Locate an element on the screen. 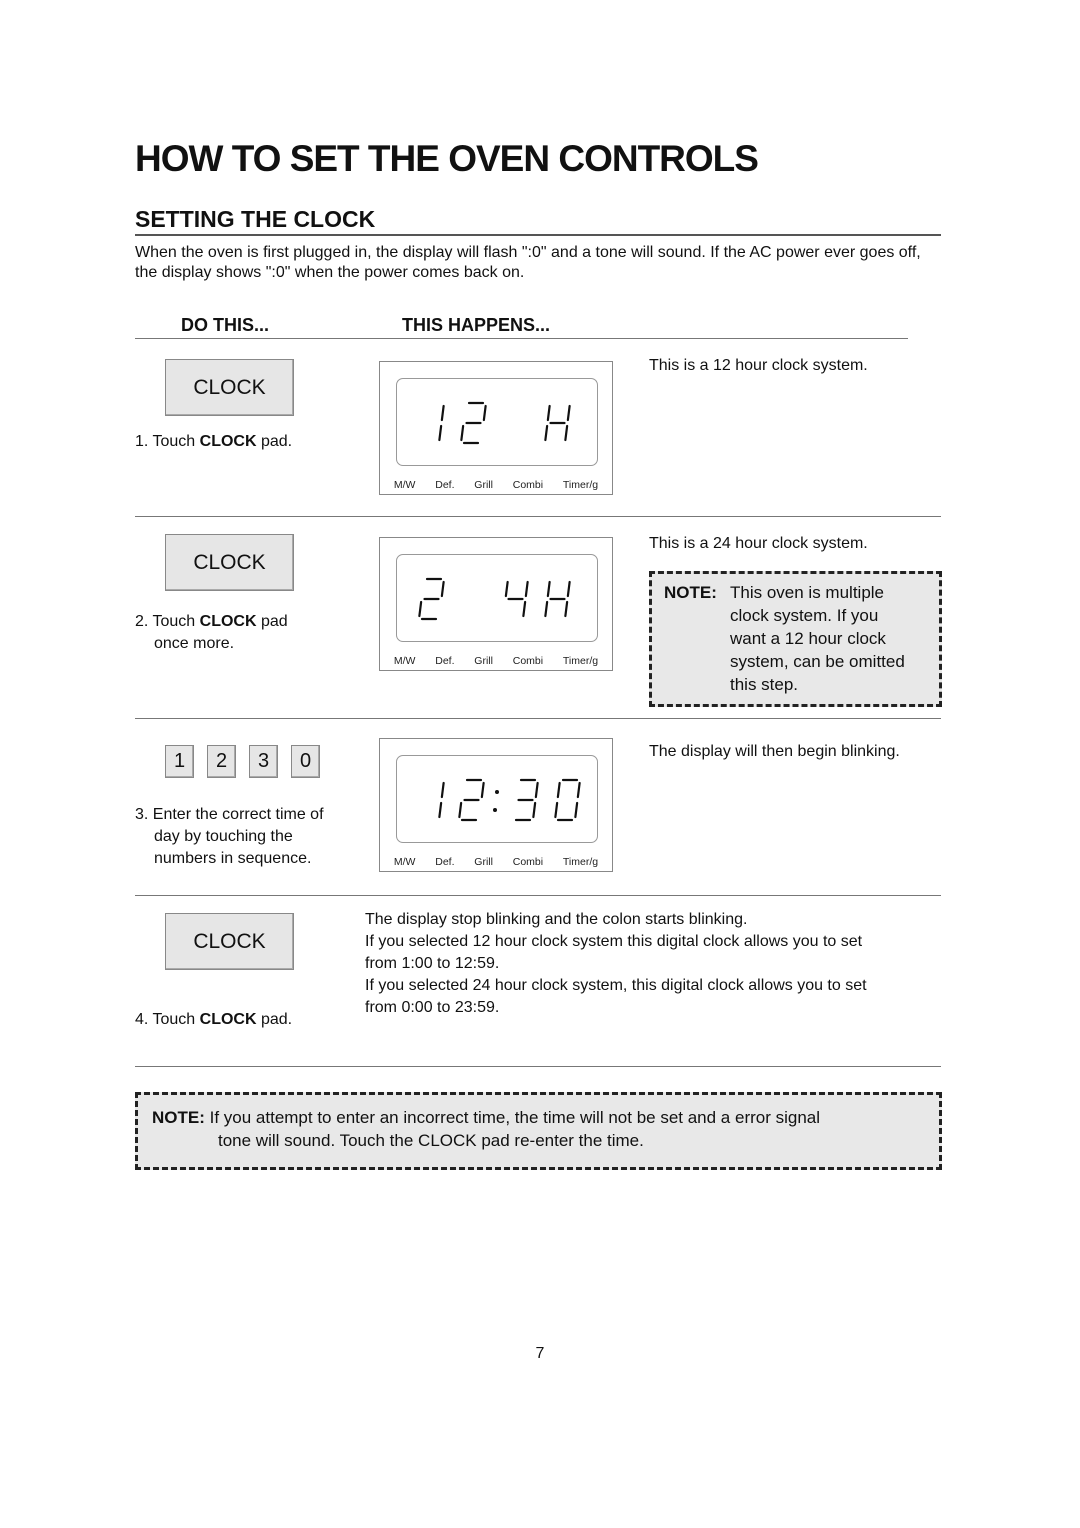 Image resolution: width=1080 pixels, height=1528 pixels. page-number: 7 is located at coordinates (540, 1353).